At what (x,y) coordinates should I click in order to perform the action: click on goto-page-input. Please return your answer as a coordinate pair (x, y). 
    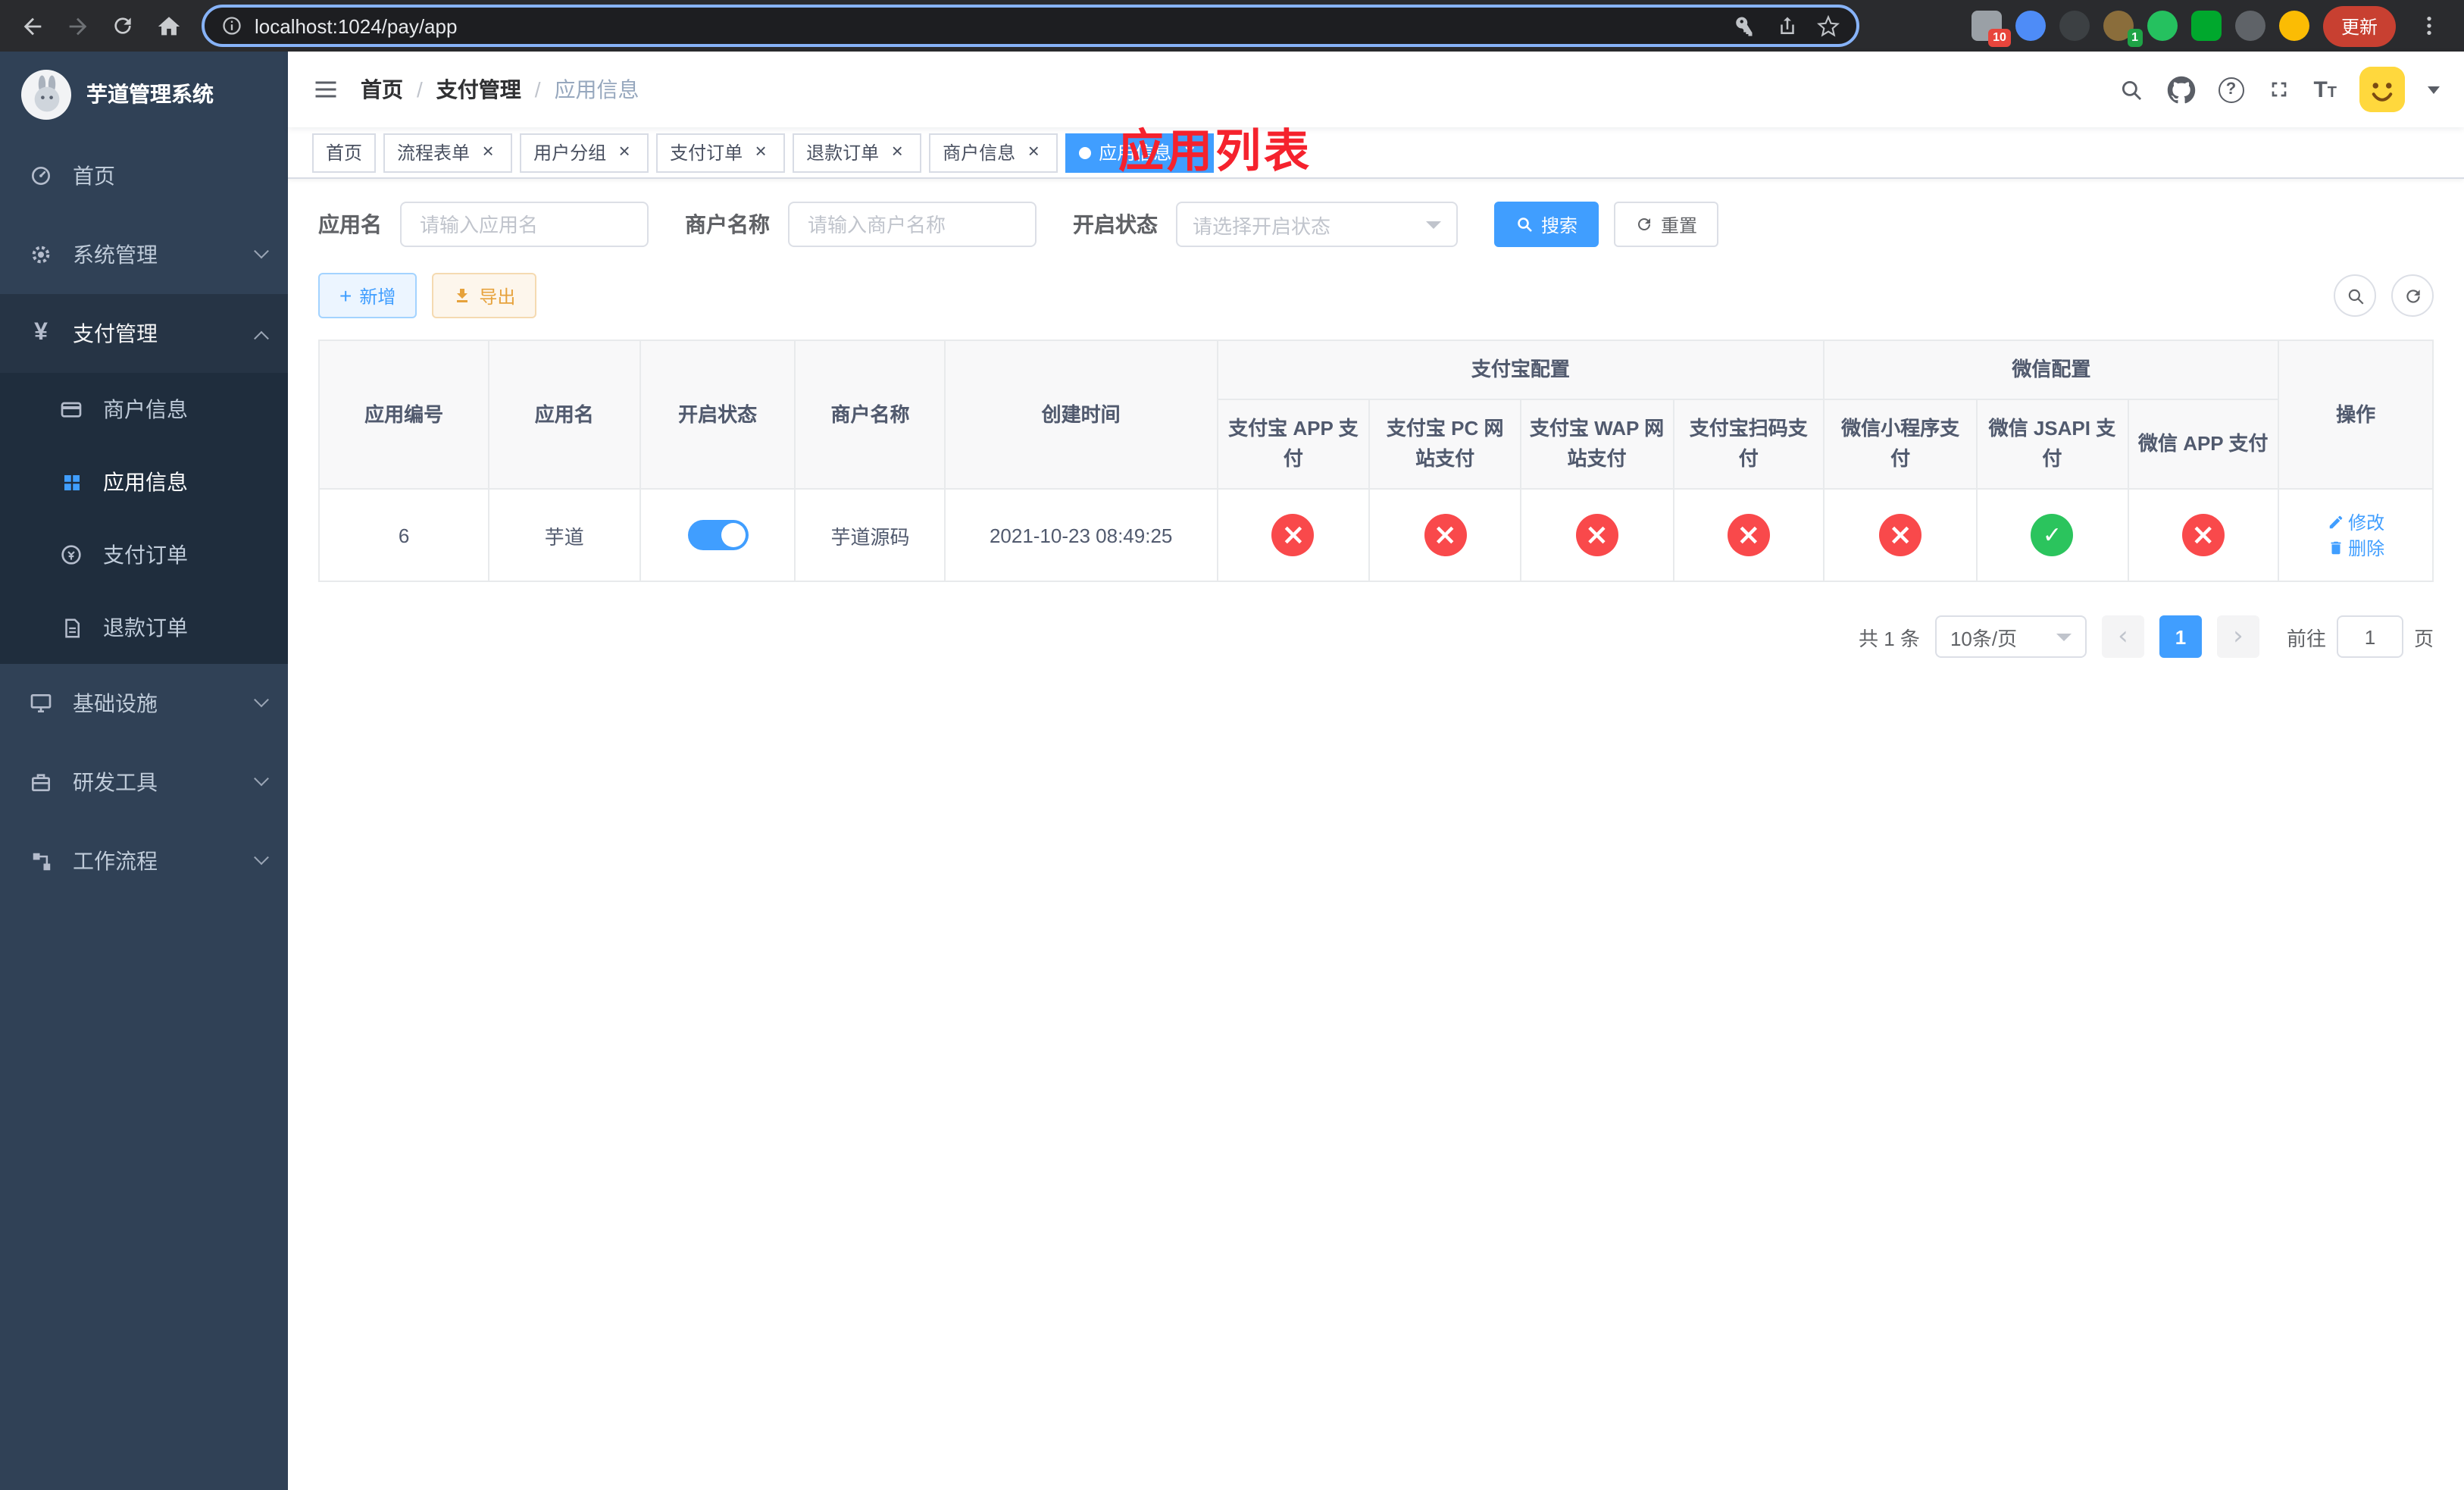
    Looking at the image, I should click on (2369, 637).